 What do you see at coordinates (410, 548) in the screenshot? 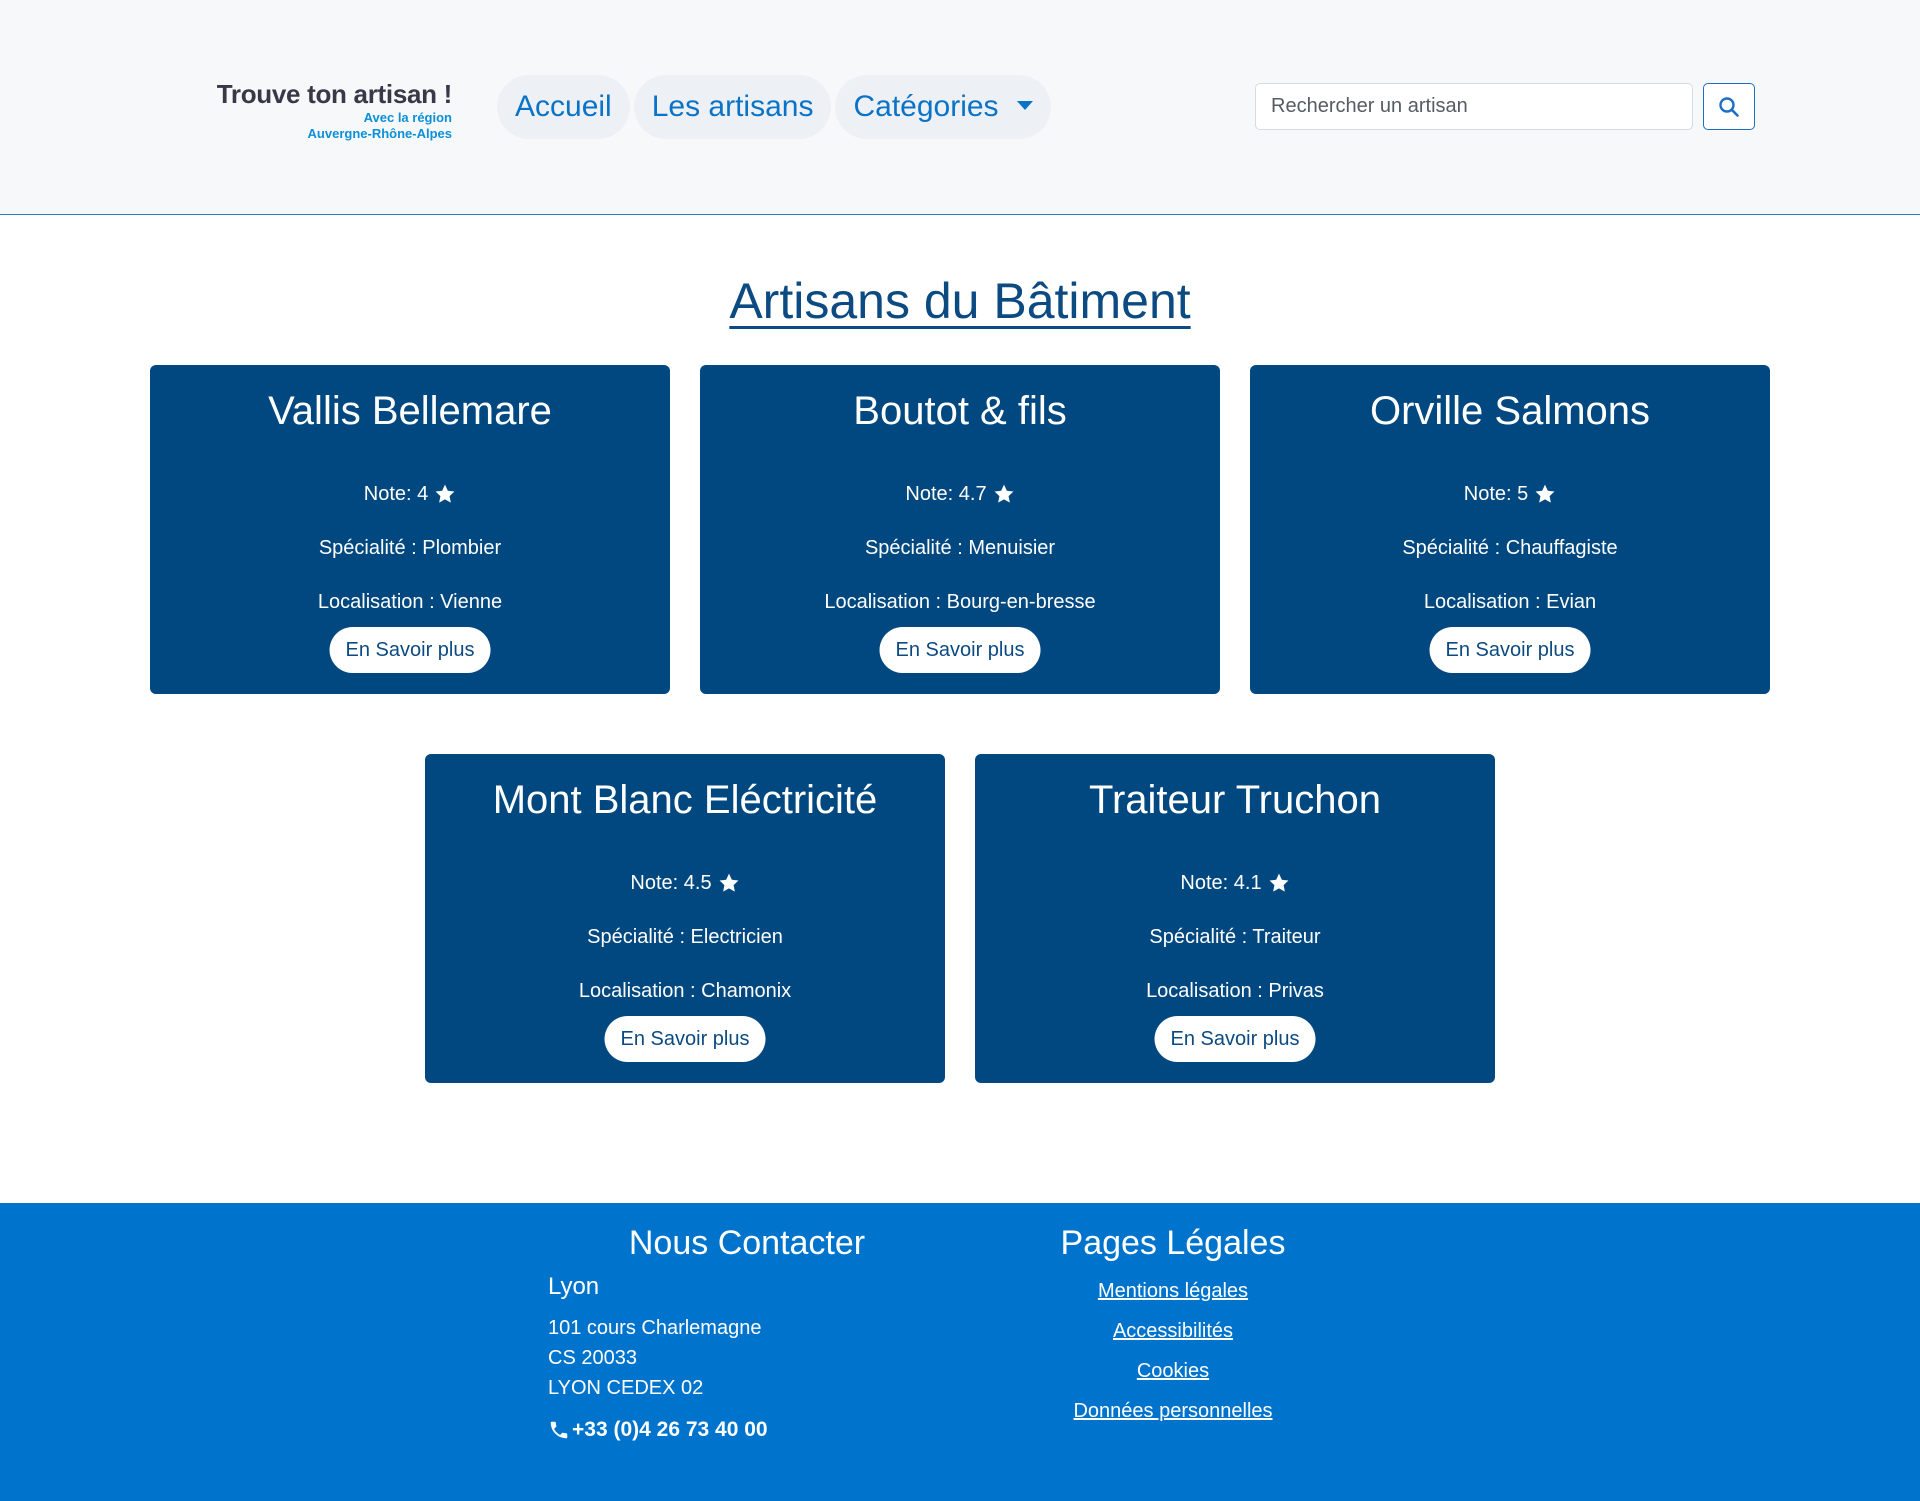
I see `artisan-specialty: Spécialité : Plombier` at bounding box center [410, 548].